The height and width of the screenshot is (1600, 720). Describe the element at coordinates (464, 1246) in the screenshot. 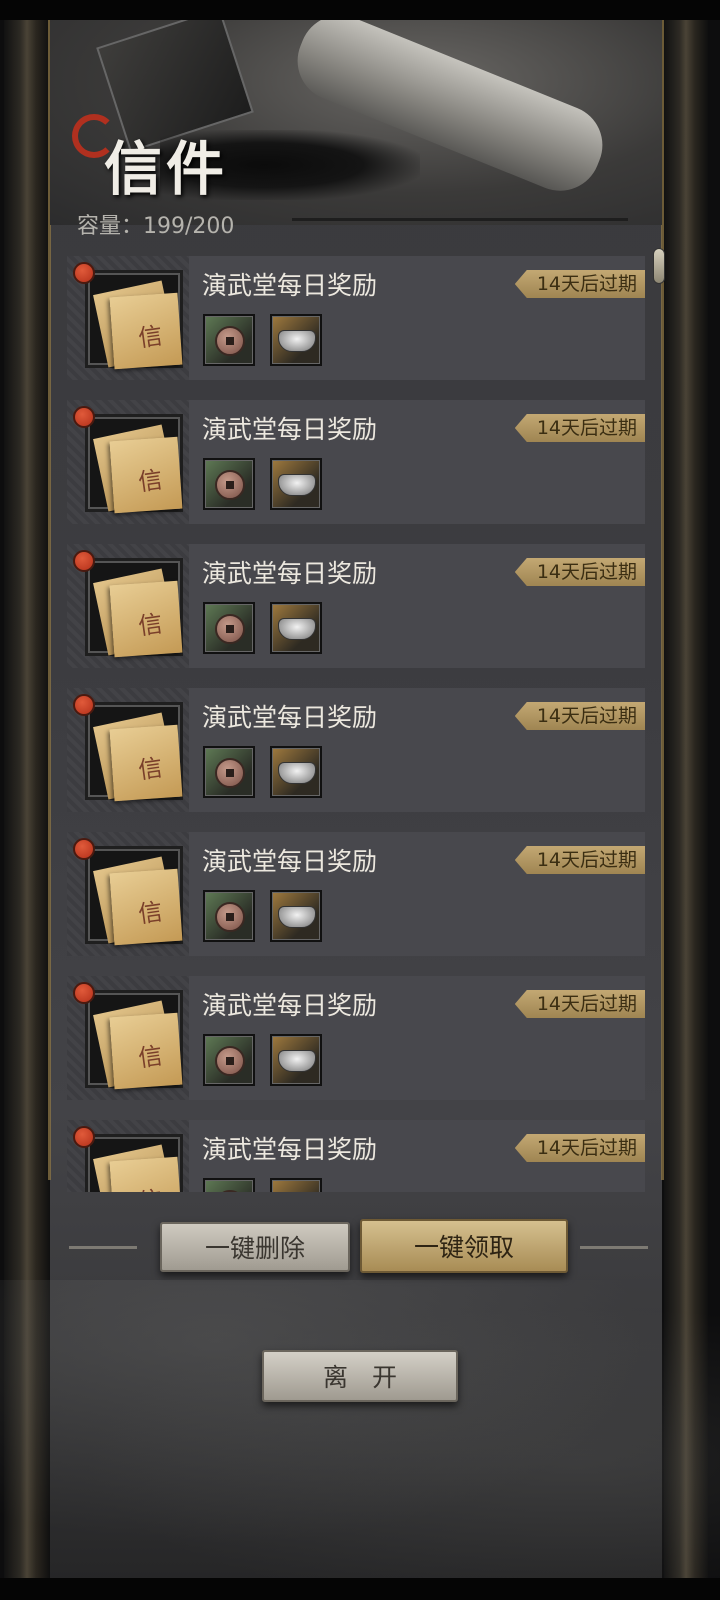

I see `claim-all-button: 一键领取` at that location.